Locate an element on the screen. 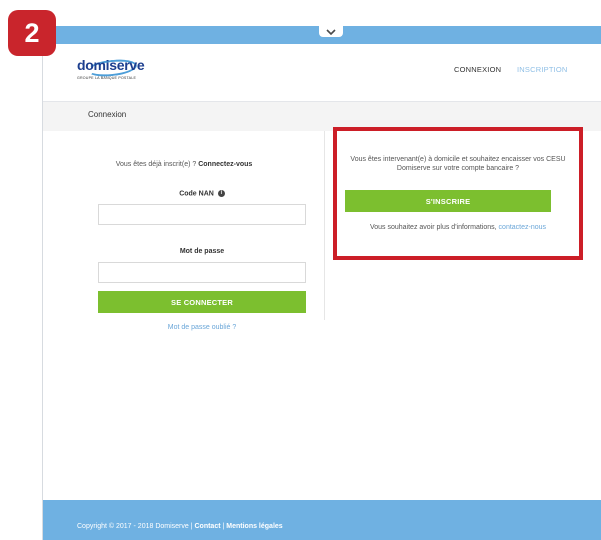 Image resolution: width=601 pixels, height=540 pixels. top-toggle is located at coordinates (331, 31).